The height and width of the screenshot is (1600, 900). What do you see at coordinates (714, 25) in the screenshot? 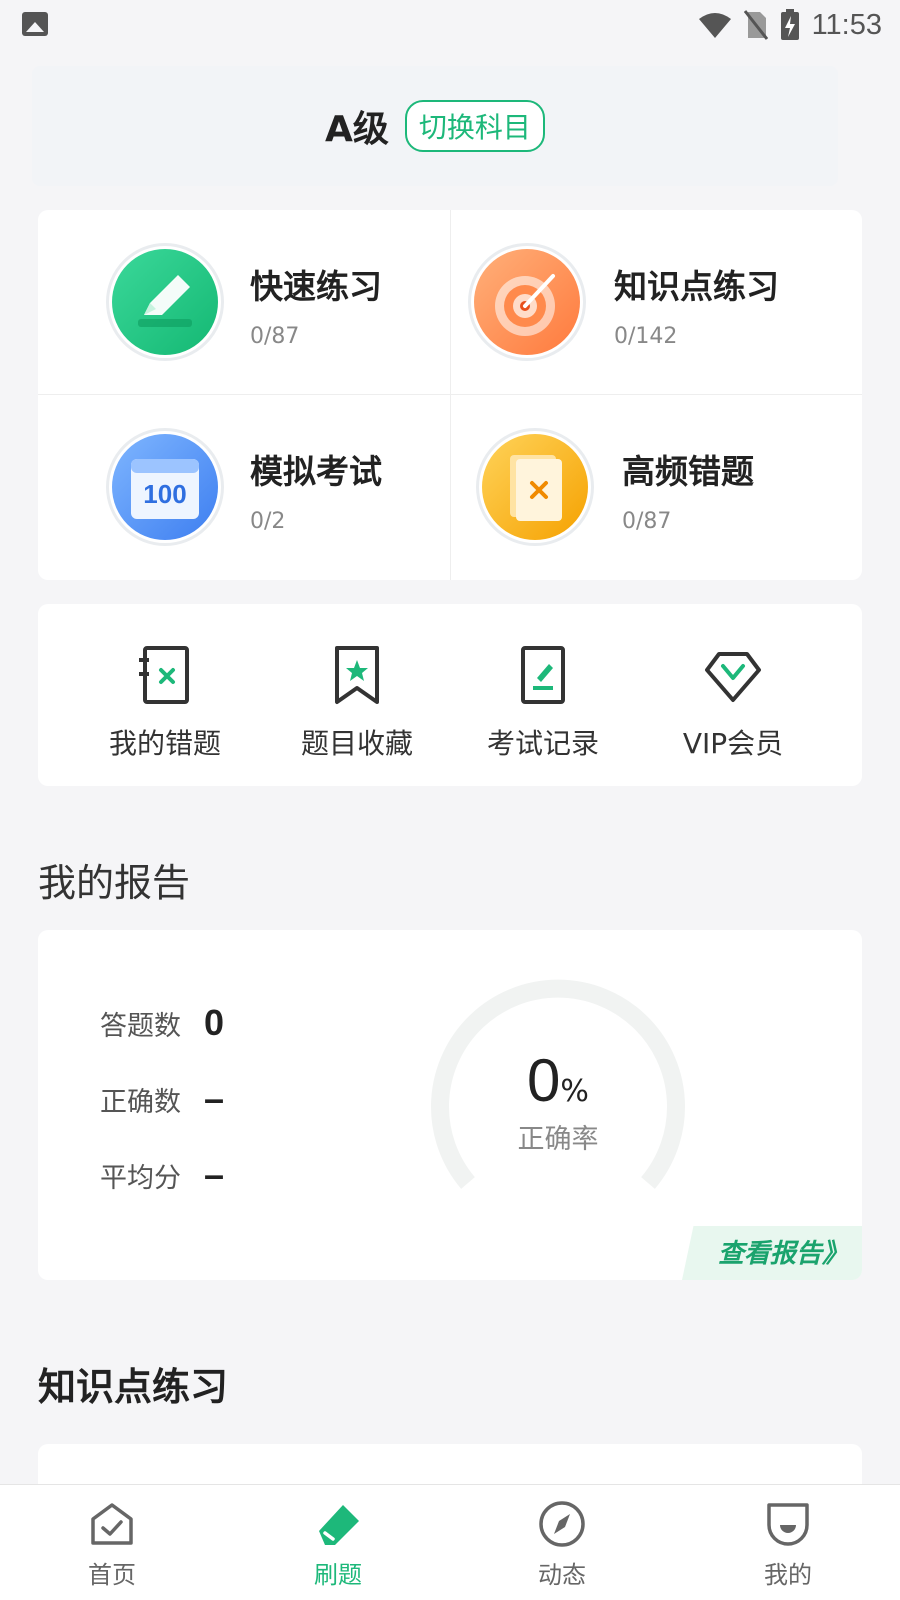
I see `wifi-icon` at bounding box center [714, 25].